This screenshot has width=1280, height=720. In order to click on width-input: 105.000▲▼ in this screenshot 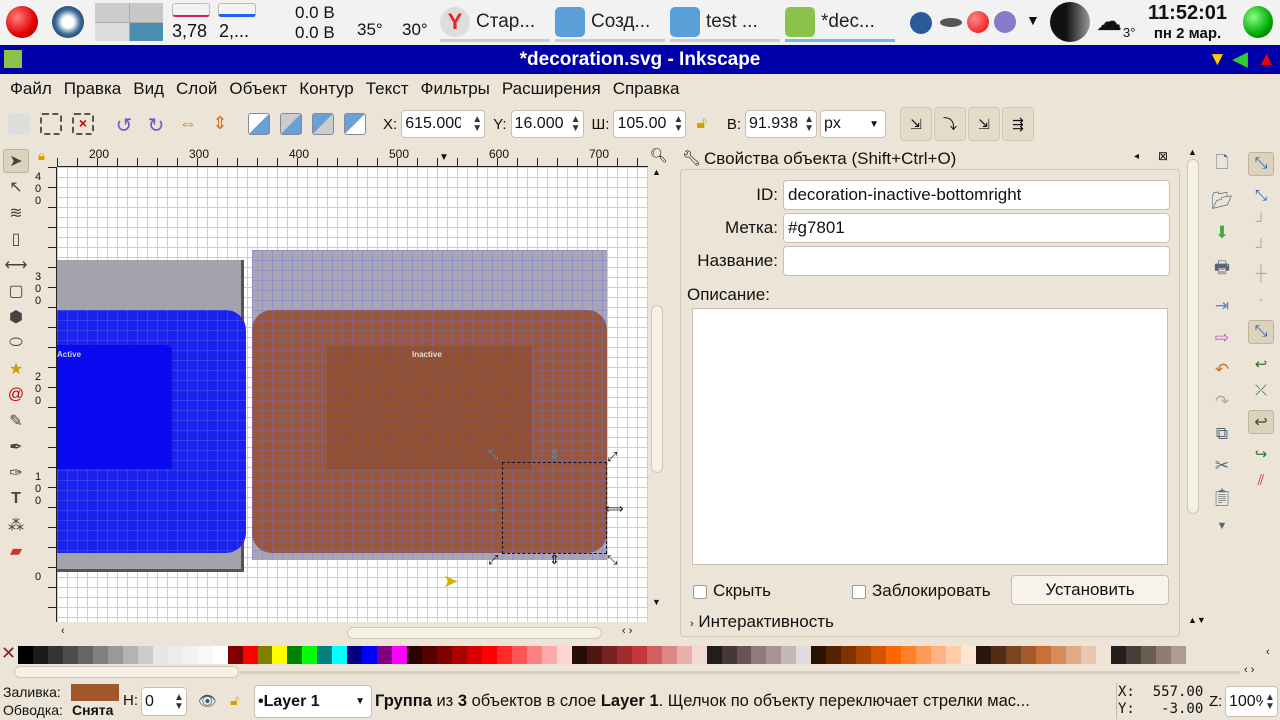, I will do `click(650, 124)`.